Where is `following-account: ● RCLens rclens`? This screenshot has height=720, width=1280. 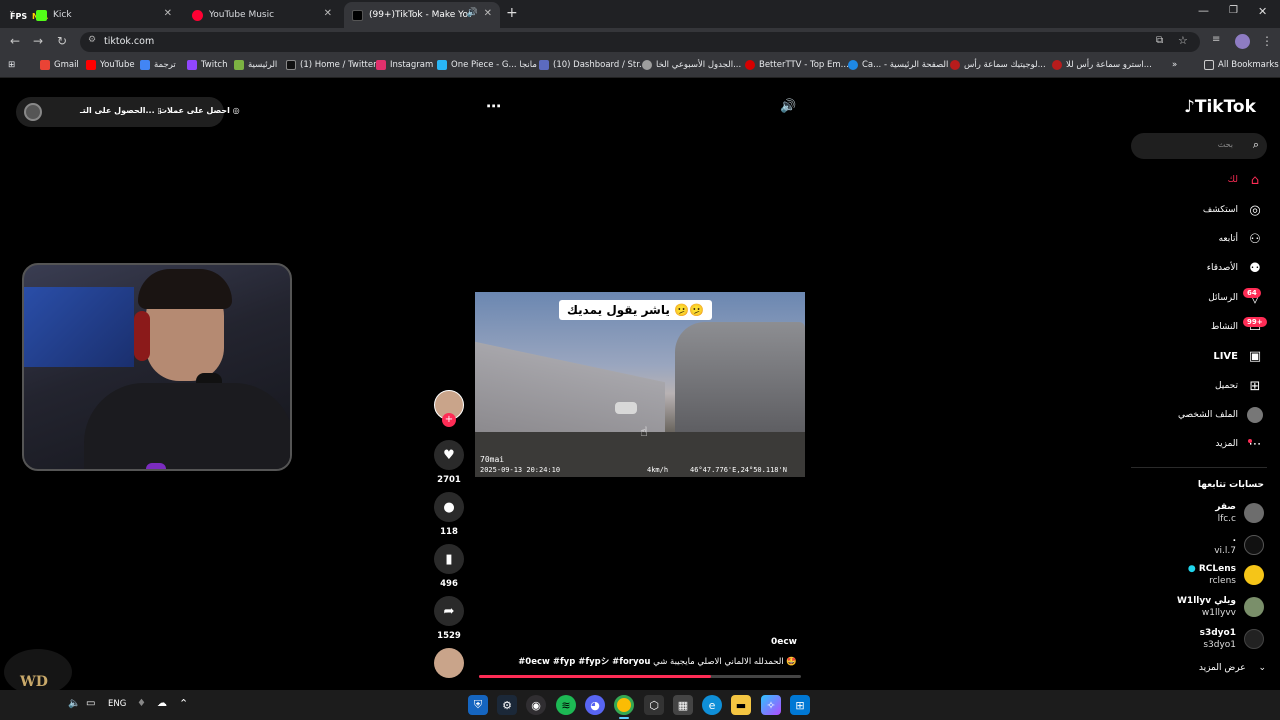 following-account: ● RCLens rclens is located at coordinates (1184, 576).